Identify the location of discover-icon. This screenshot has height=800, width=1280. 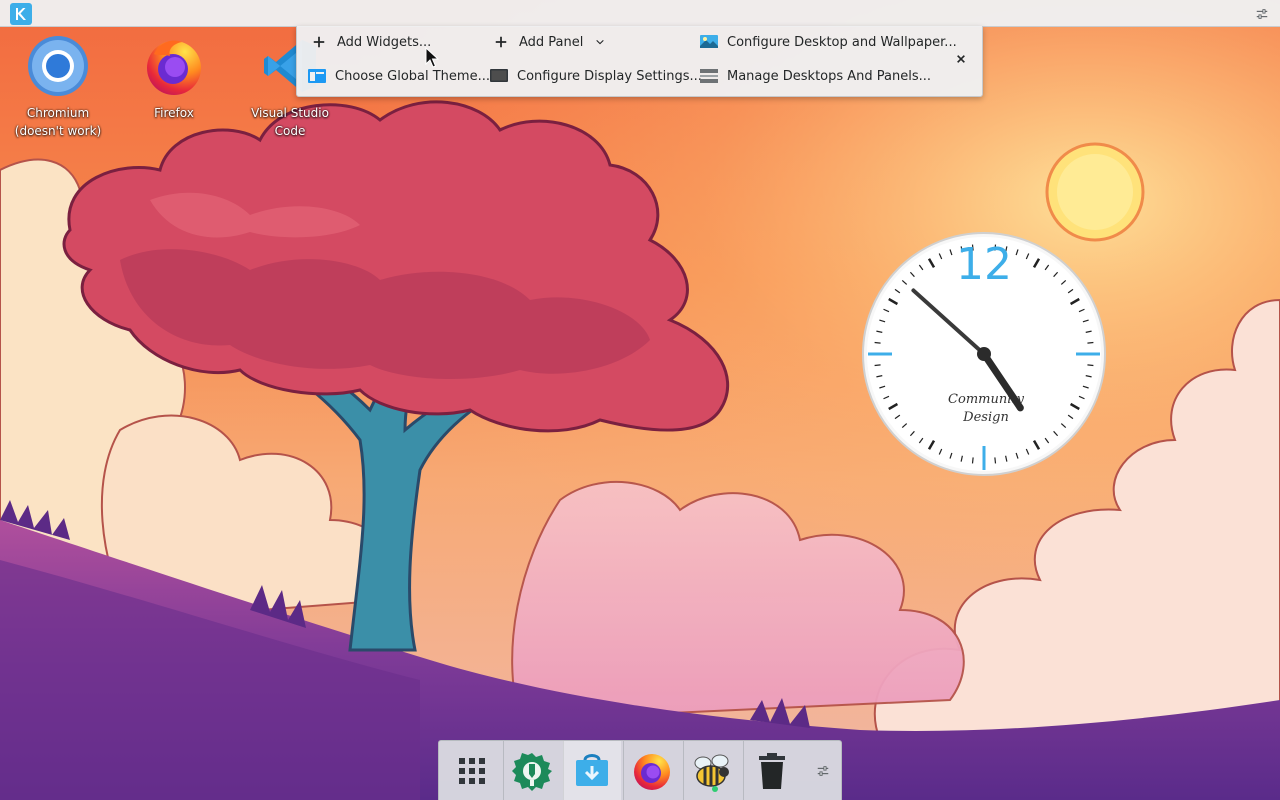
(592, 770).